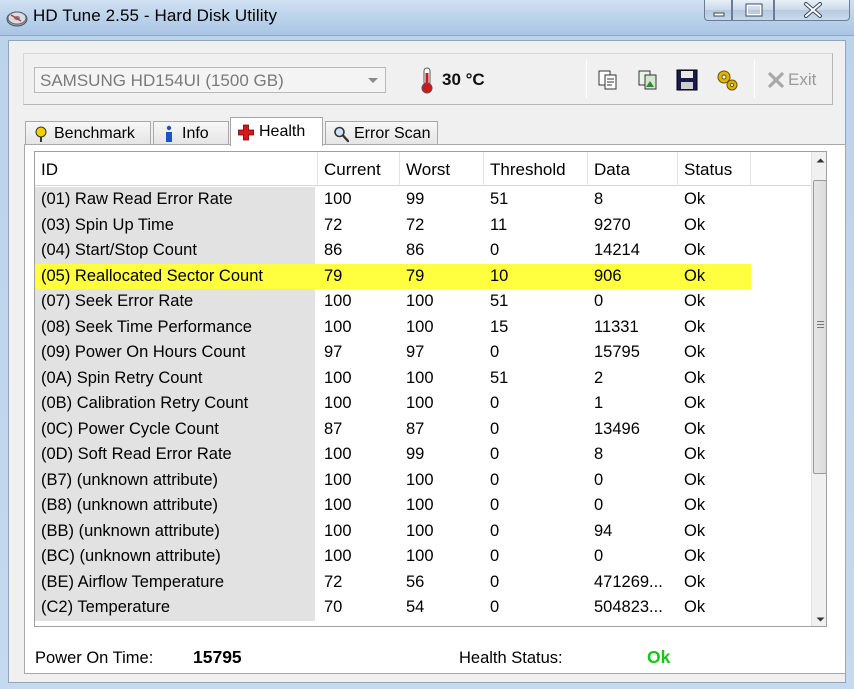  Describe the element at coordinates (719, 14) in the screenshot. I see `minimize-icon` at that location.